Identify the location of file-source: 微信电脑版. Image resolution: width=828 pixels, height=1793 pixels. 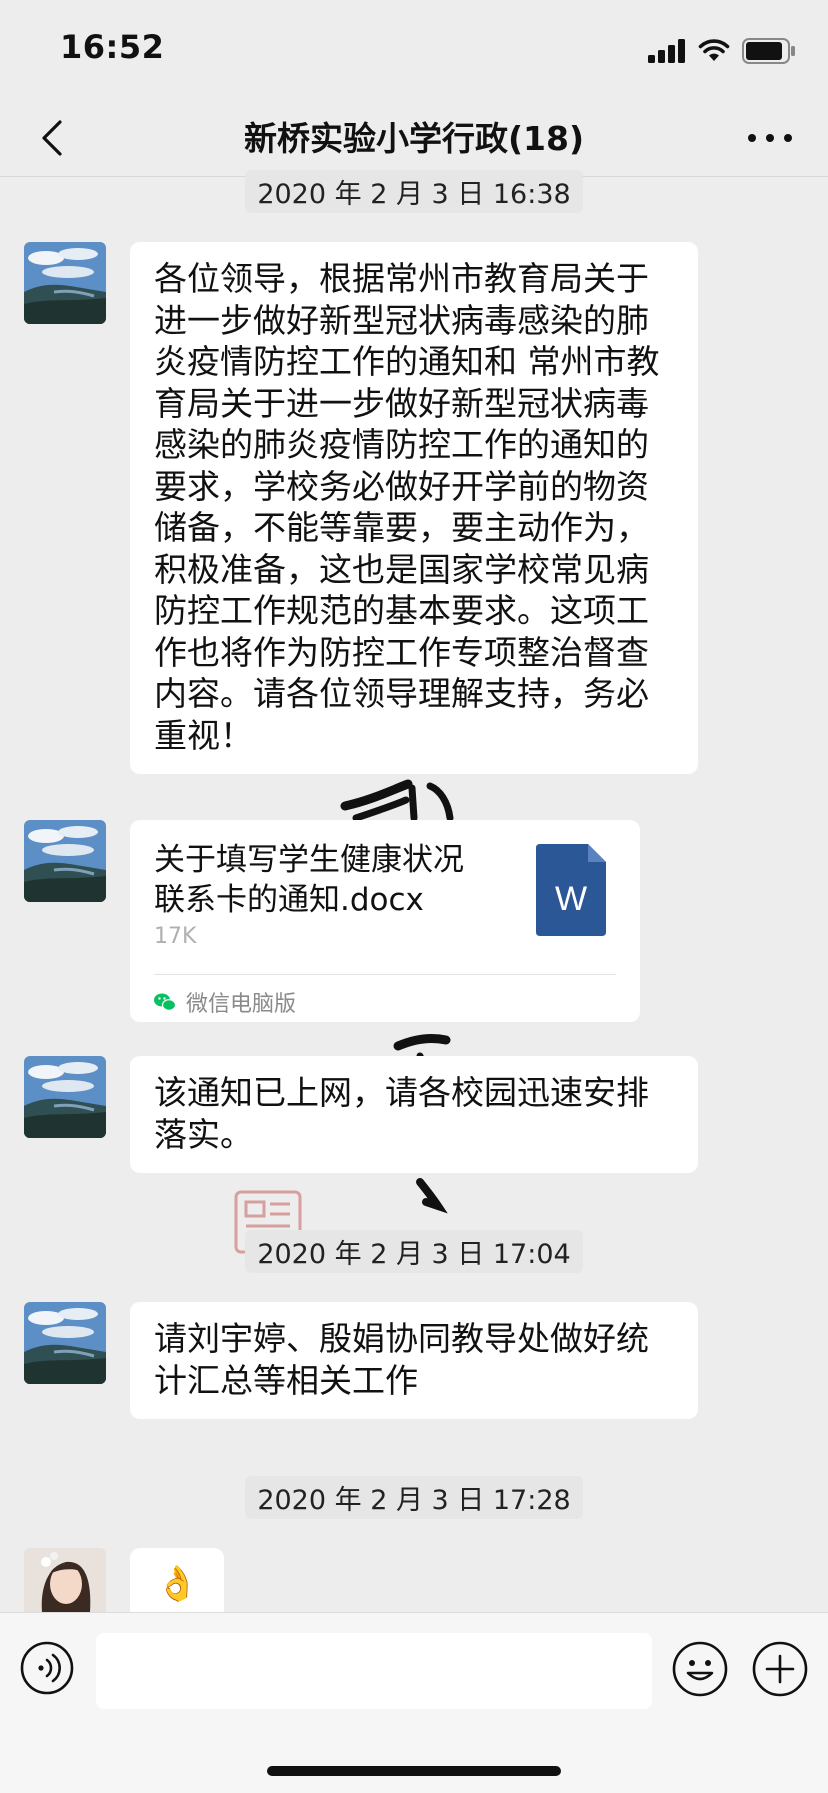
(225, 1002).